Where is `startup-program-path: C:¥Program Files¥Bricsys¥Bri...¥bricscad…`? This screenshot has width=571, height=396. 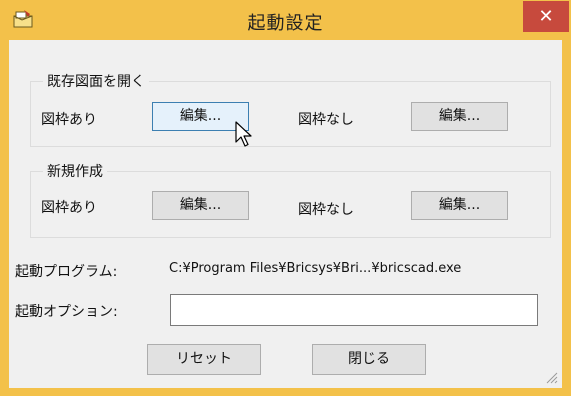 startup-program-path: C:¥Program Files¥Bricsys¥Bri...¥bricscad… is located at coordinates (315, 268).